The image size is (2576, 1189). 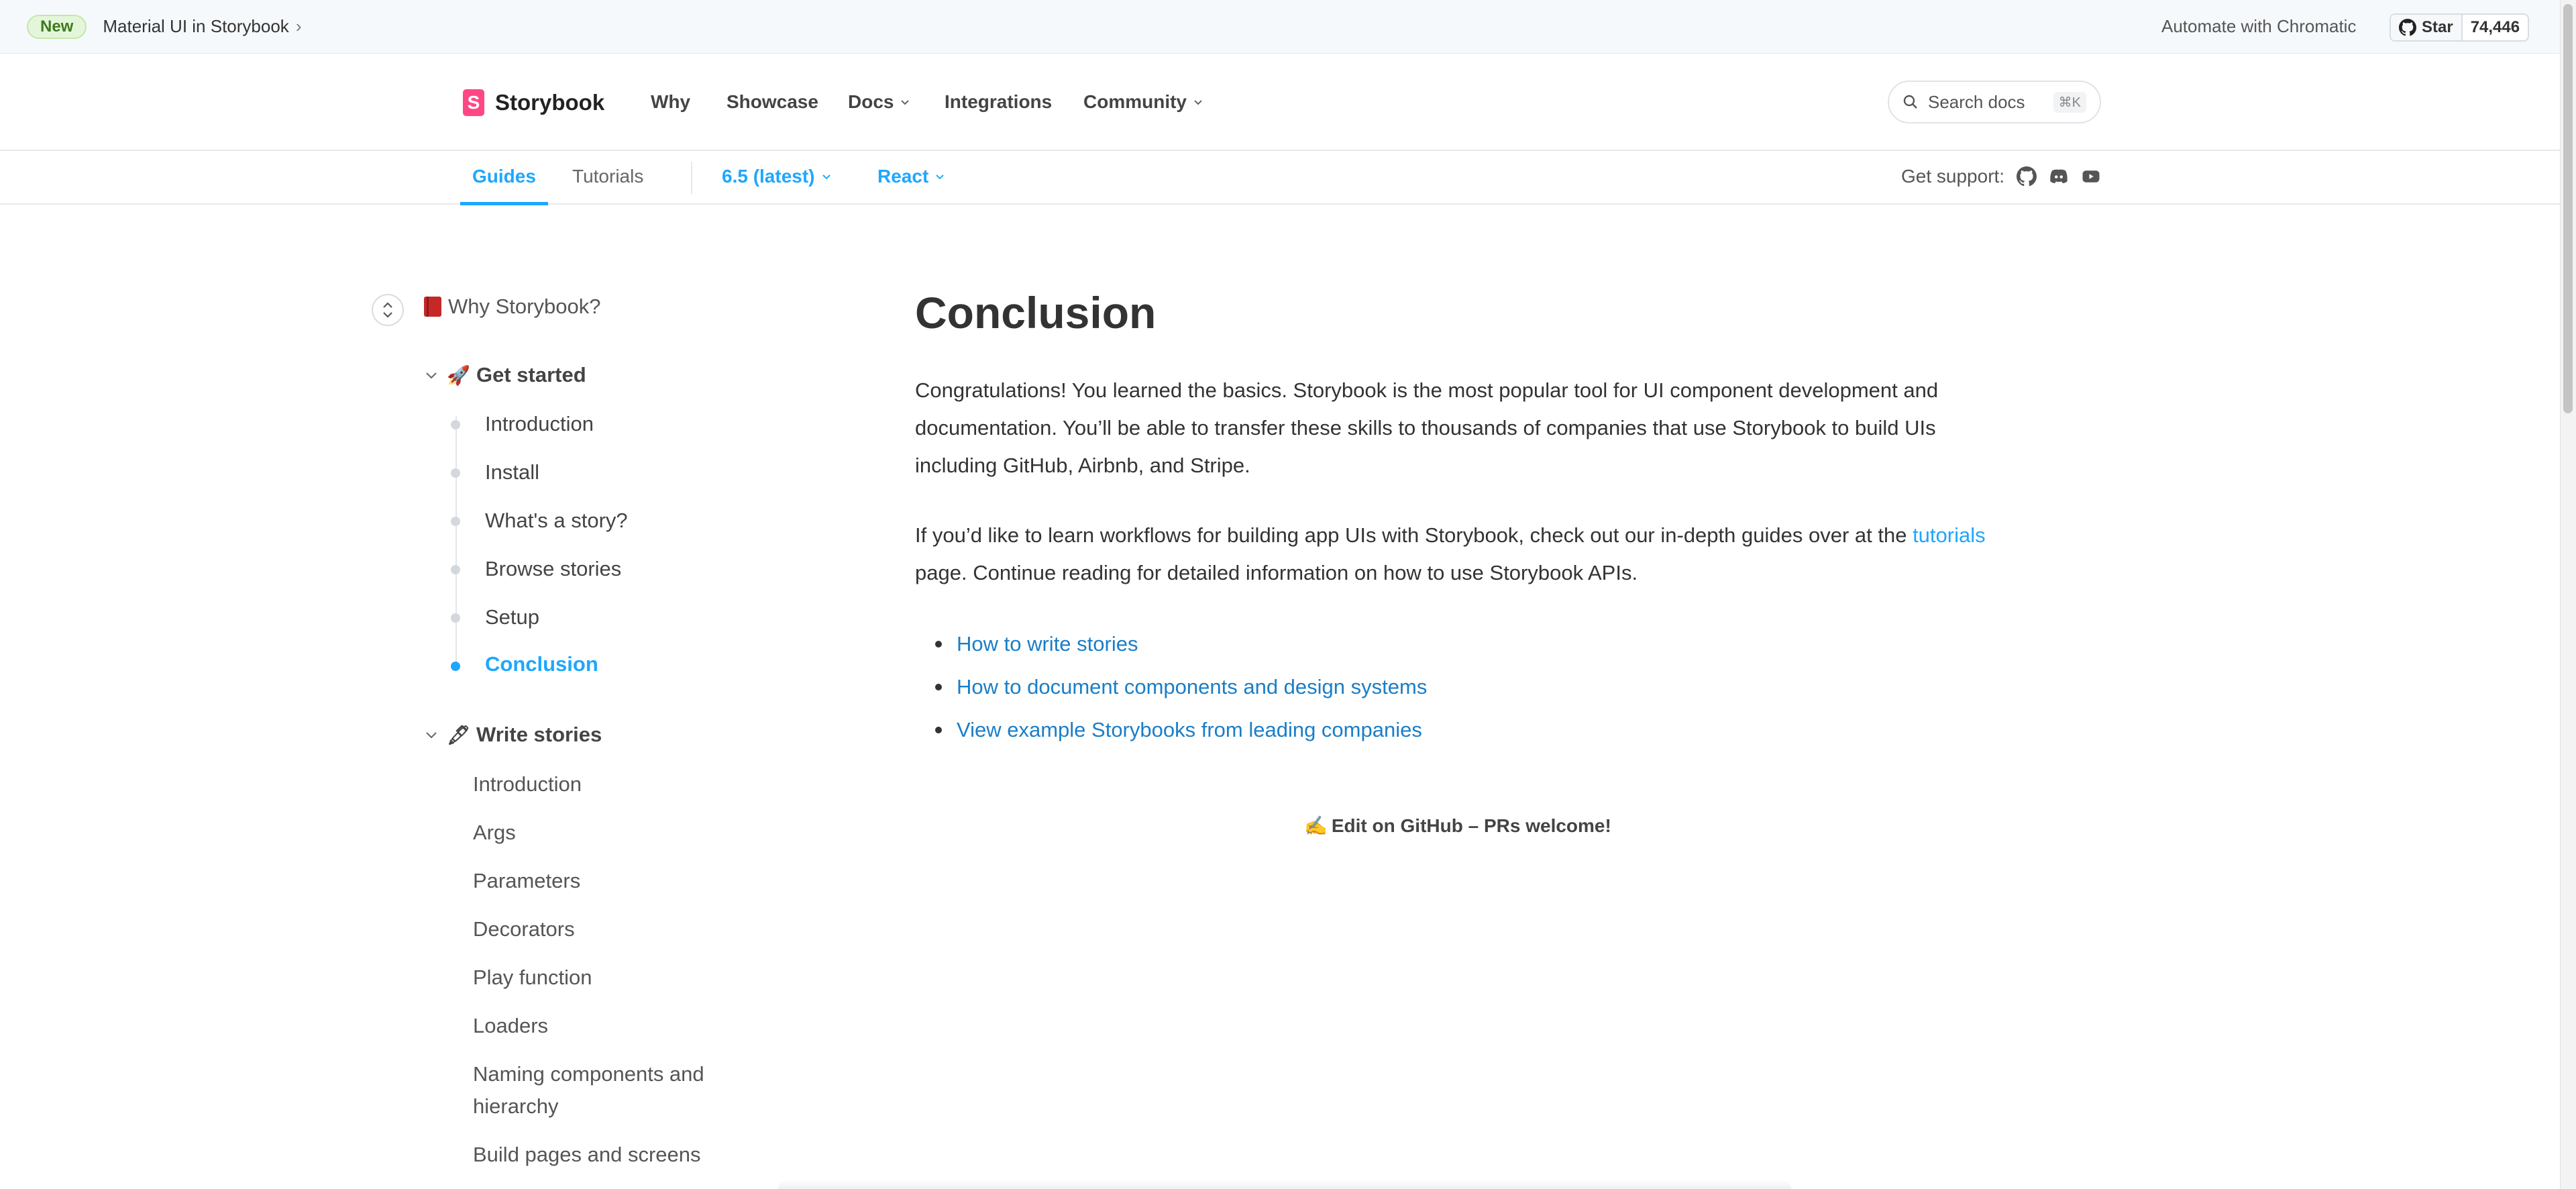 What do you see at coordinates (473, 102) in the screenshot?
I see `storybook-logo-icon: S` at bounding box center [473, 102].